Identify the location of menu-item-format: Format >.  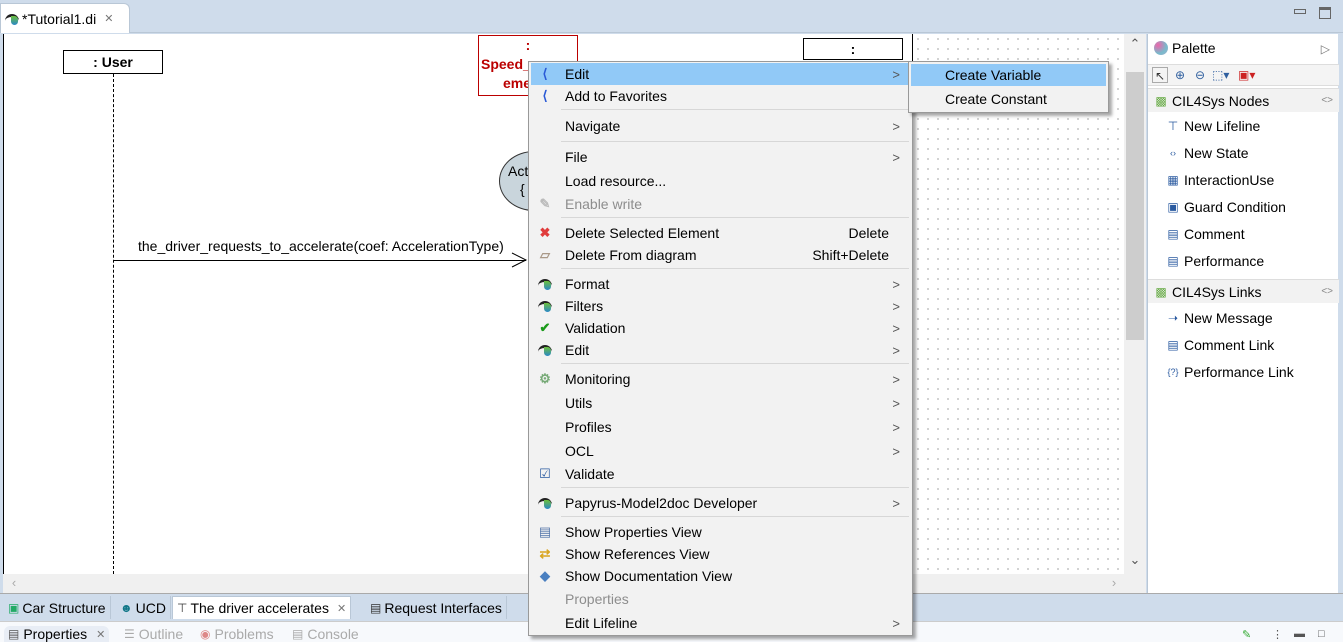
(720, 284).